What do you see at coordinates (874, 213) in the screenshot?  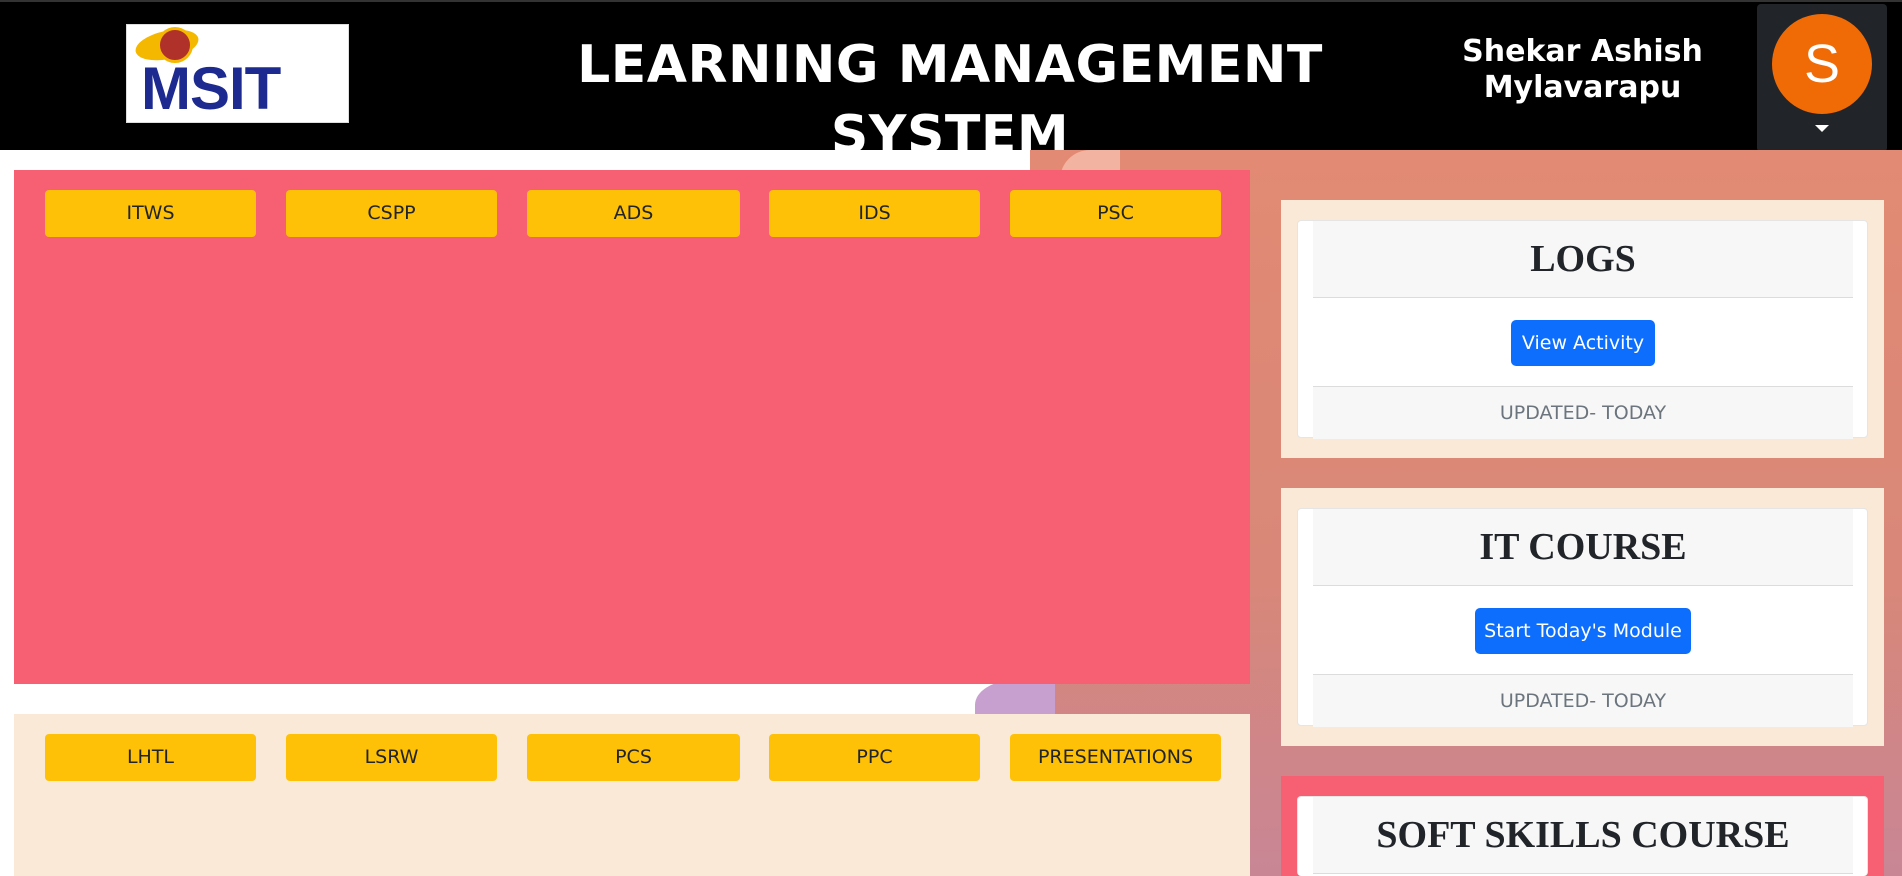 I see `course-button-ids: IDS` at bounding box center [874, 213].